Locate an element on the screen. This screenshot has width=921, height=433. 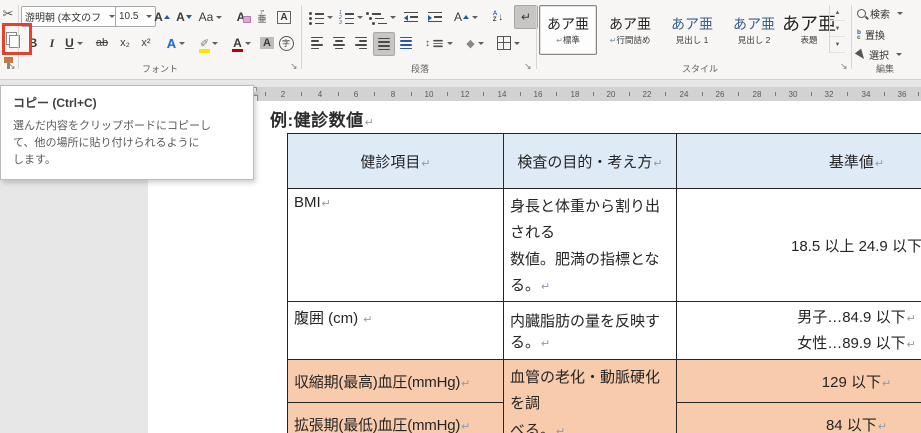
cell-diastolic-item: 拡張期(最低)血圧(mmHg)↵ is located at coordinates (395, 417).